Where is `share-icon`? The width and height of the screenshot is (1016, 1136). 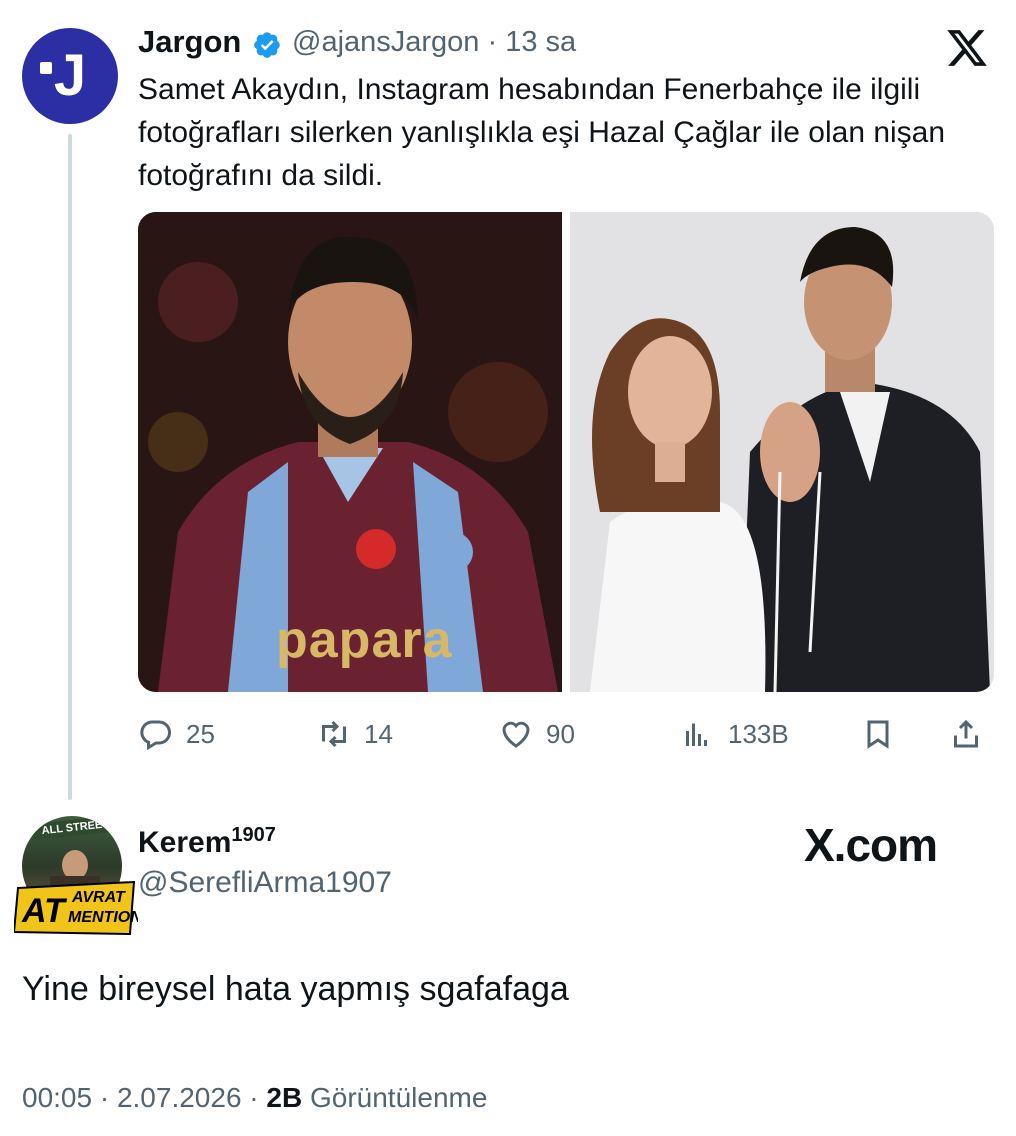 share-icon is located at coordinates (966, 733).